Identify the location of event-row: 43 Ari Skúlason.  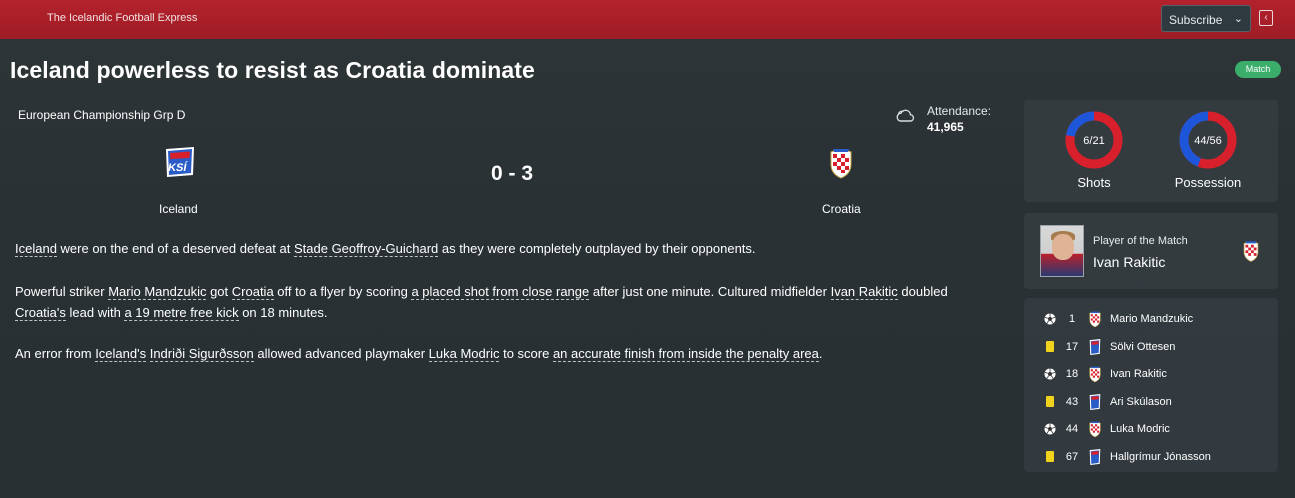
(1151, 402).